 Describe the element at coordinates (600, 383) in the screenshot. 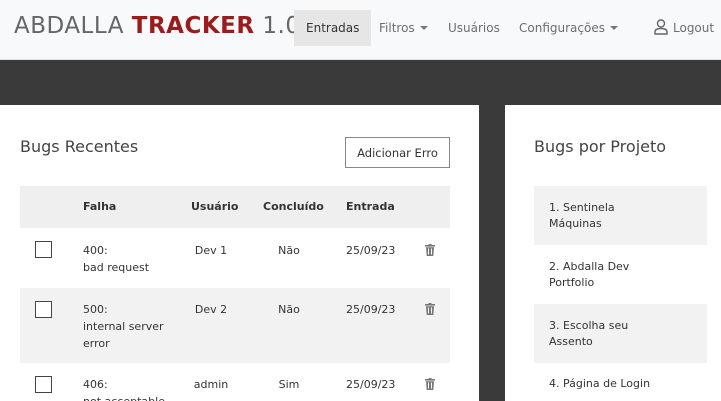

I see `project-name: 4. Página de Login` at that location.